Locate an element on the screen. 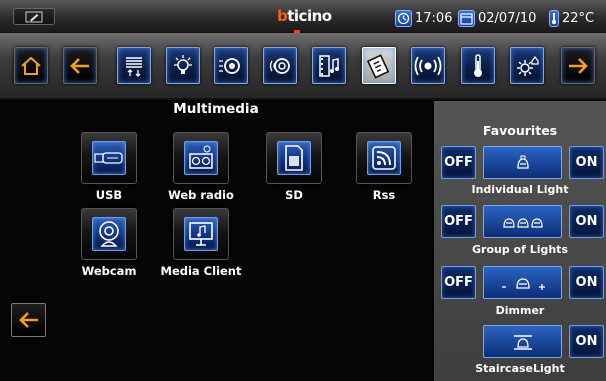  back-toolbar-button is located at coordinates (80, 65).